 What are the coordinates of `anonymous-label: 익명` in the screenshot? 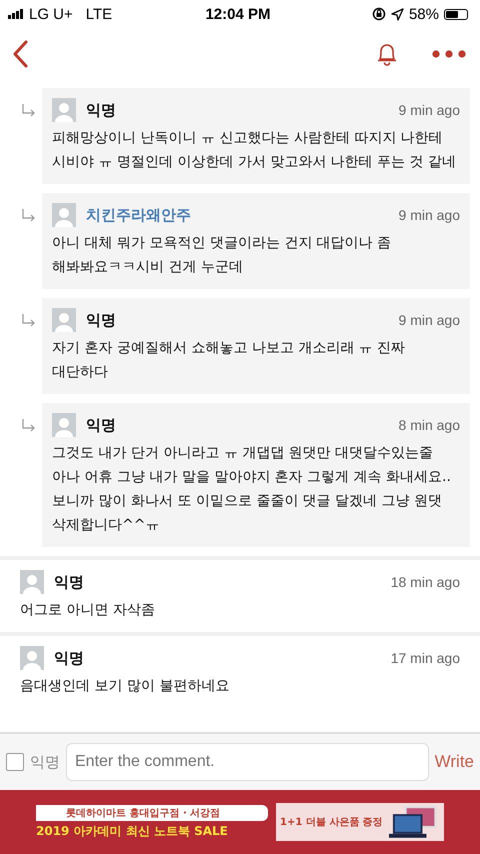 It's located at (45, 762).